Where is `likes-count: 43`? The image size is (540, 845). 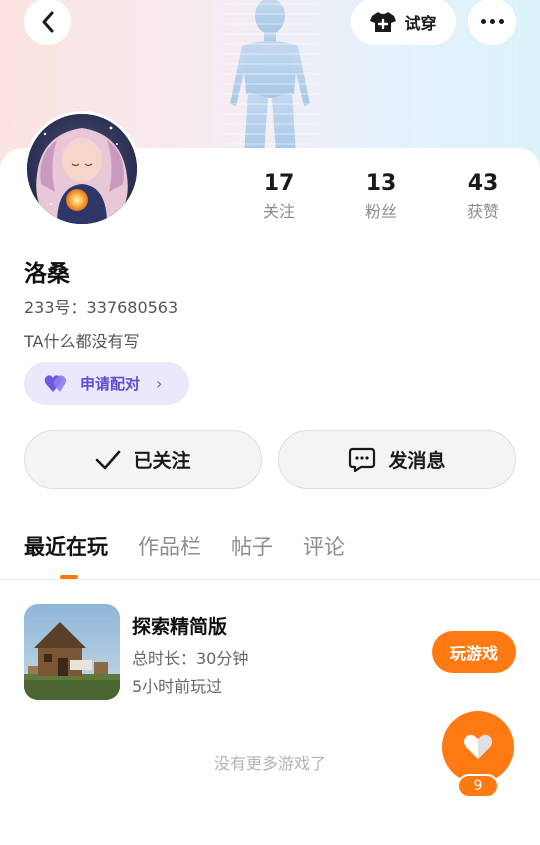
likes-count: 43 is located at coordinates (483, 183).